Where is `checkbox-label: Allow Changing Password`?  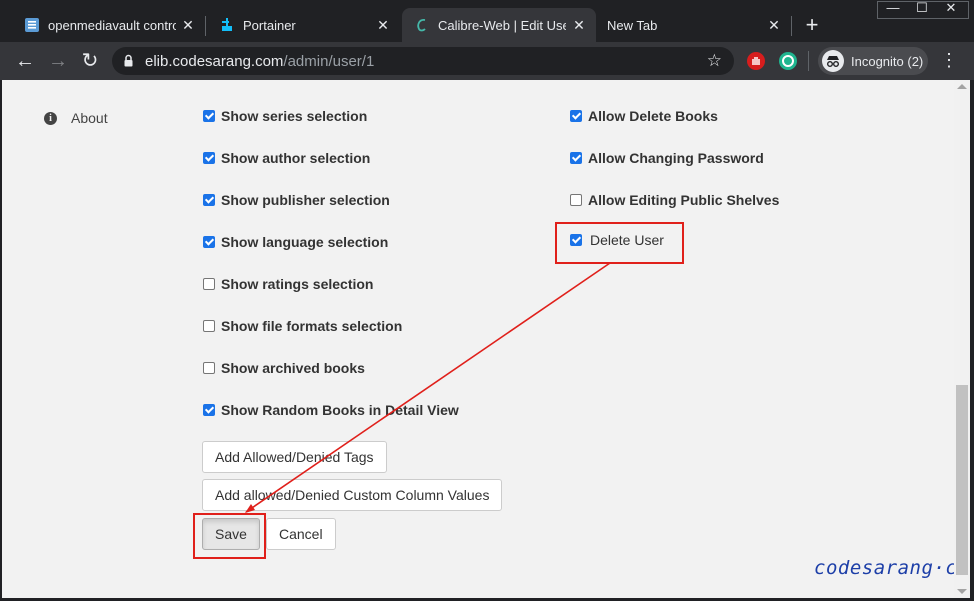 checkbox-label: Allow Changing Password is located at coordinates (676, 158).